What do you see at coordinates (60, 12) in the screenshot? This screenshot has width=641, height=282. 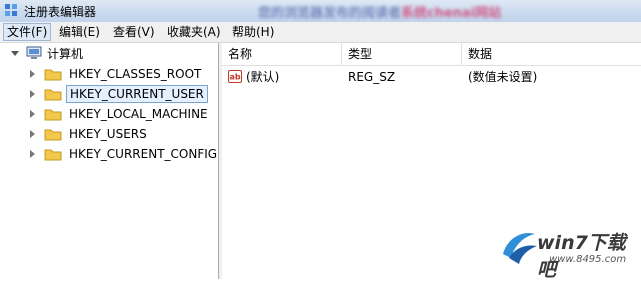 I see `window-title: 注册表编辑器` at bounding box center [60, 12].